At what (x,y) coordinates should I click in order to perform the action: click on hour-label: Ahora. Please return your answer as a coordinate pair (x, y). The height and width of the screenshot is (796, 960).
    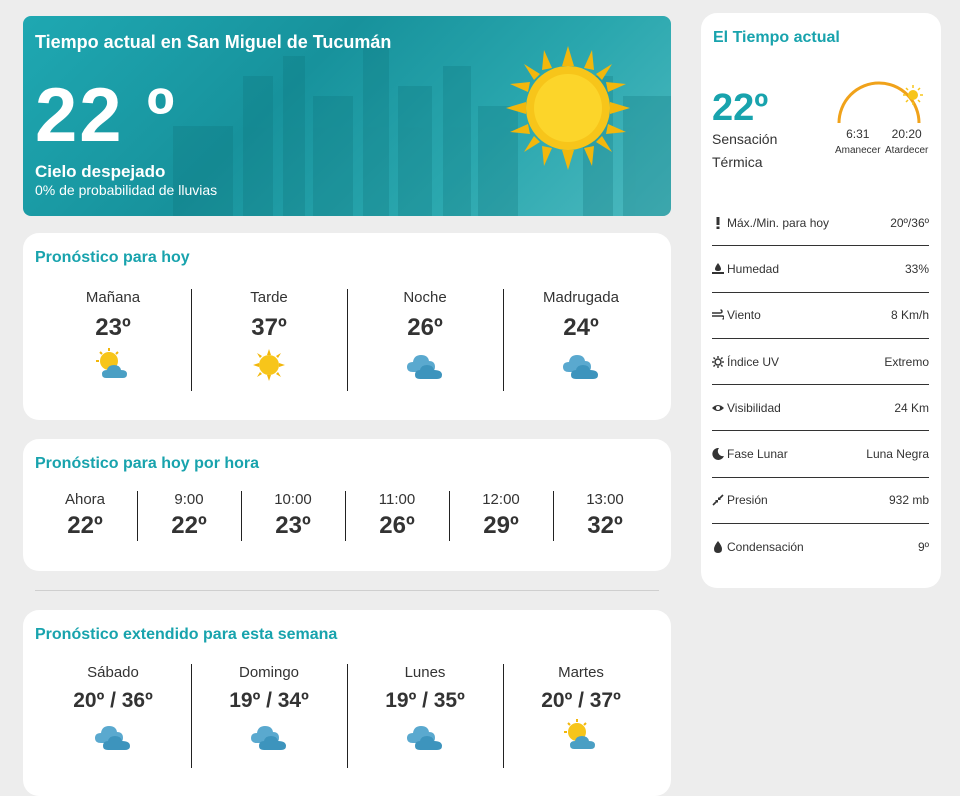
    Looking at the image, I should click on (85, 499).